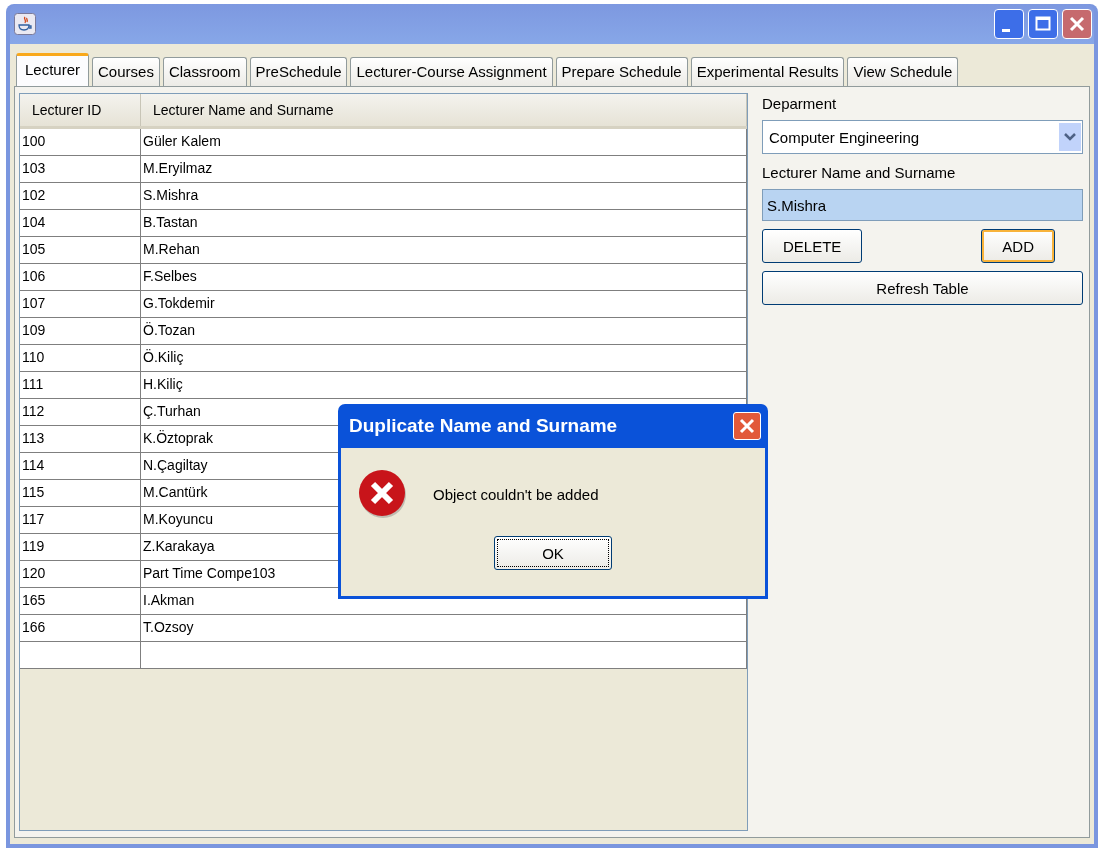 This screenshot has height=852, width=1103. What do you see at coordinates (298, 71) in the screenshot?
I see `tab: PreSchedule` at bounding box center [298, 71].